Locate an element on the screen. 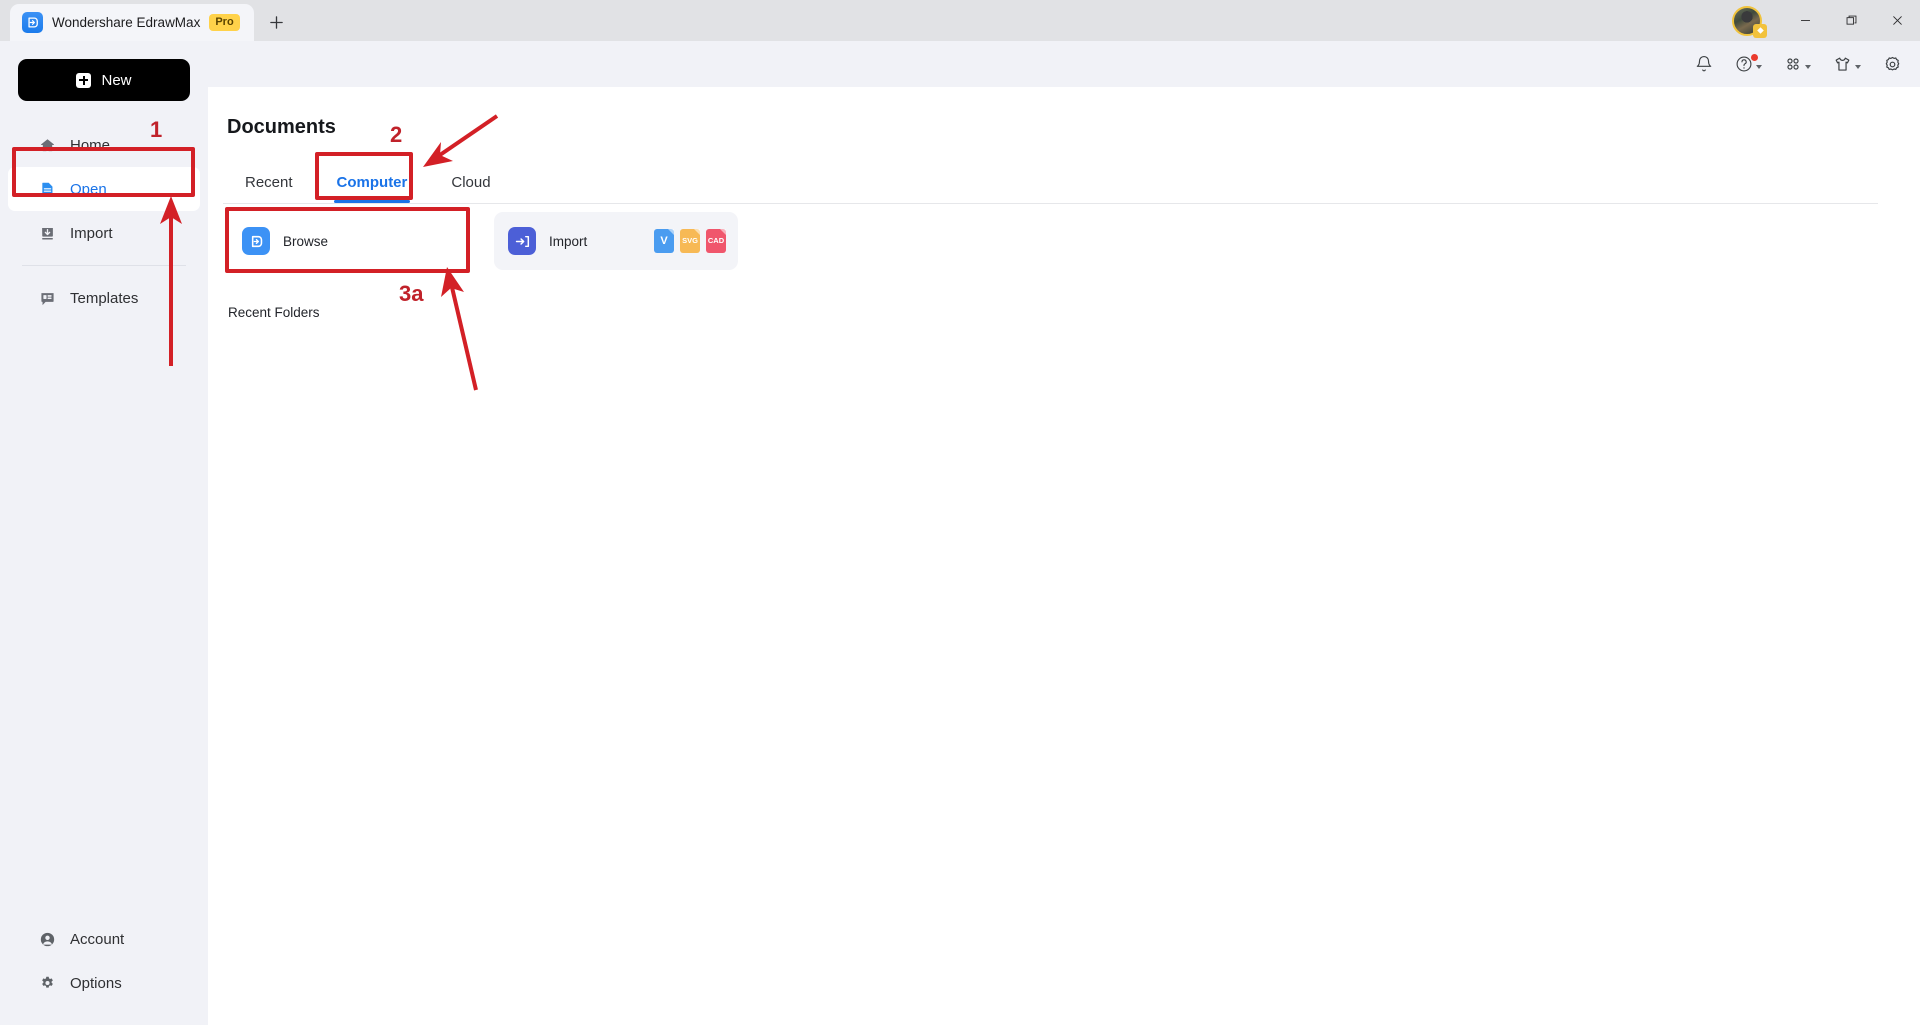  format-badge-label: CAD is located at coordinates (716, 241).